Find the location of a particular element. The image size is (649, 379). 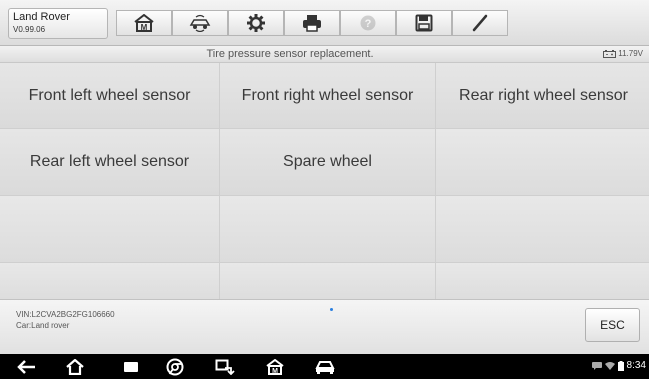

rear-right-wheel-sensor-button: Rear right wheel sensor is located at coordinates (542, 95).